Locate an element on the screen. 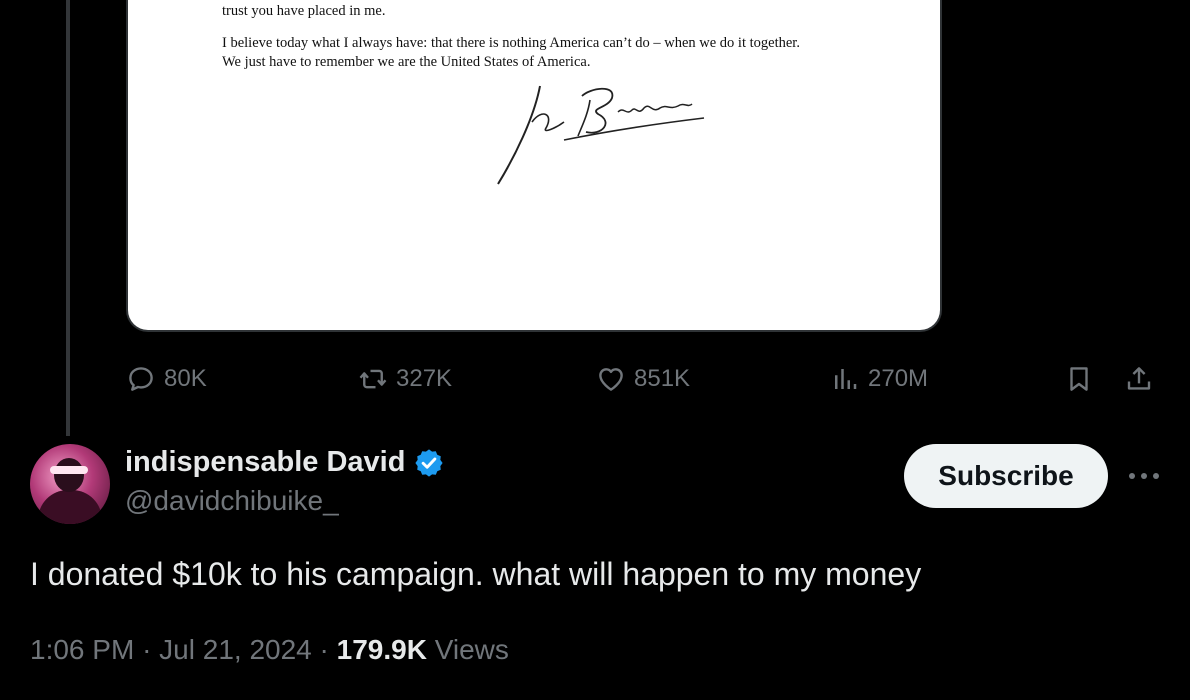 This screenshot has height=700, width=1190. user-display-name: indispensable David is located at coordinates (285, 462).